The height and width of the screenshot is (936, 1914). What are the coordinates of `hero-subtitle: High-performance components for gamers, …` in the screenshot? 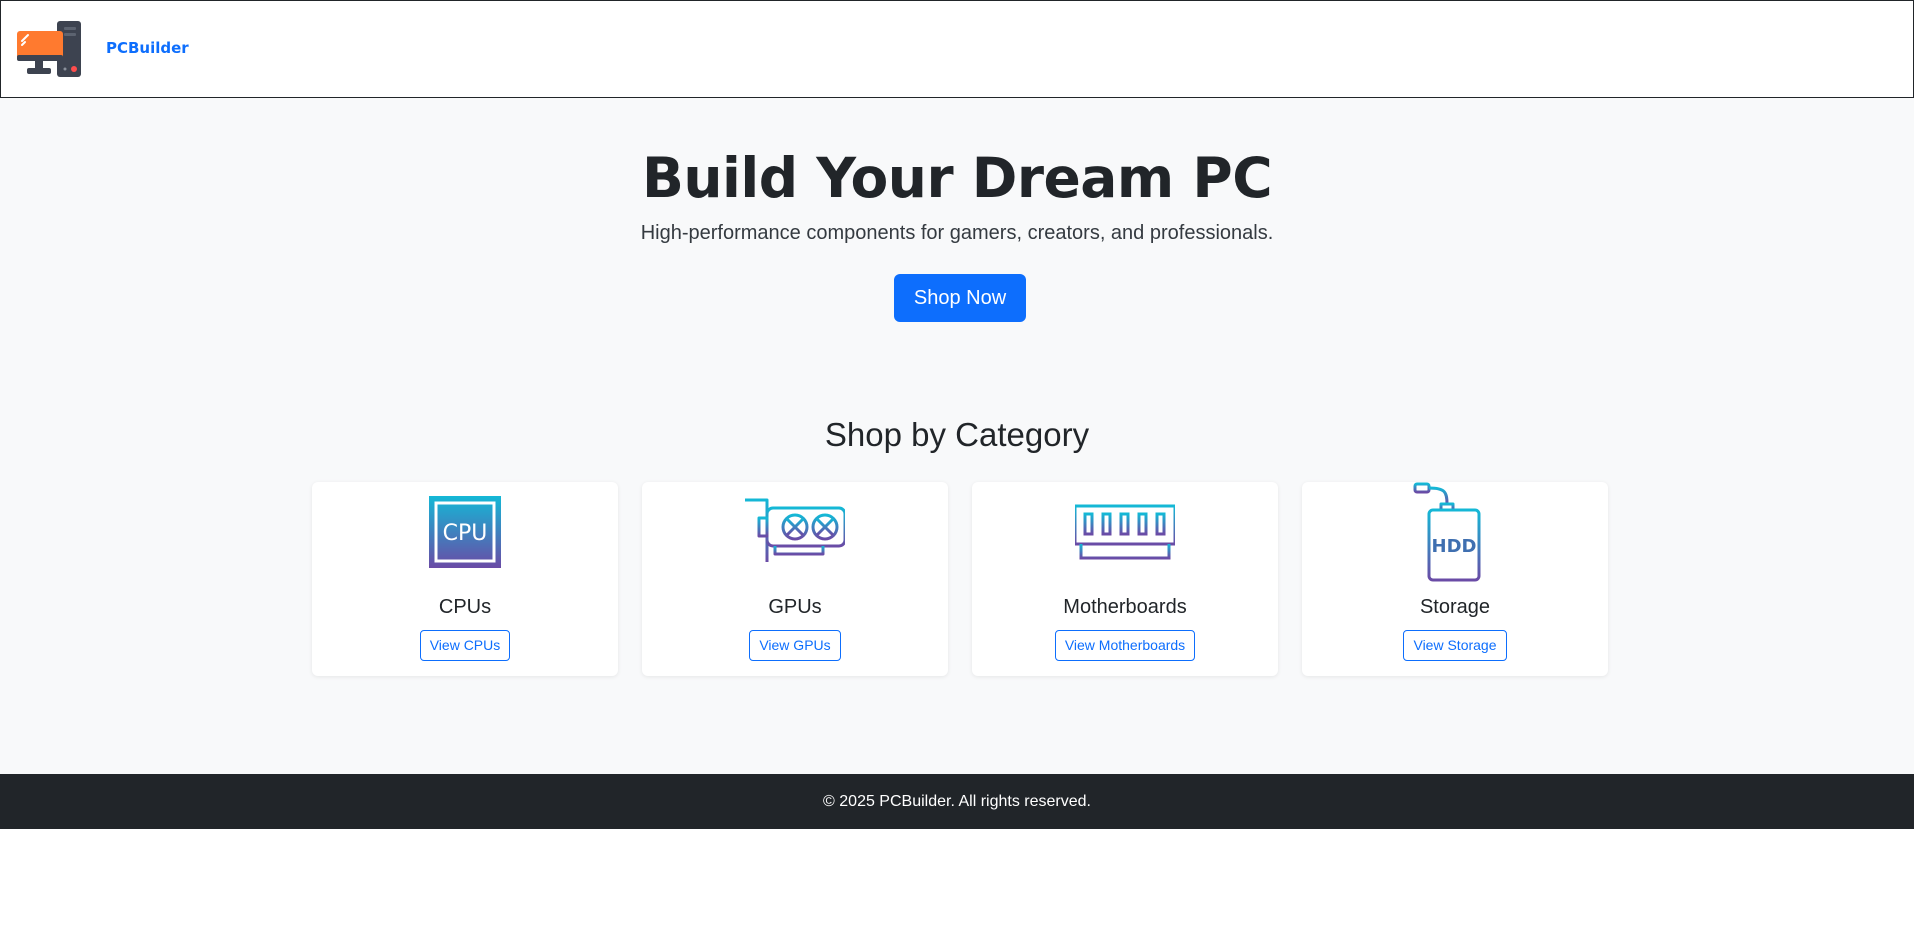 It's located at (957, 233).